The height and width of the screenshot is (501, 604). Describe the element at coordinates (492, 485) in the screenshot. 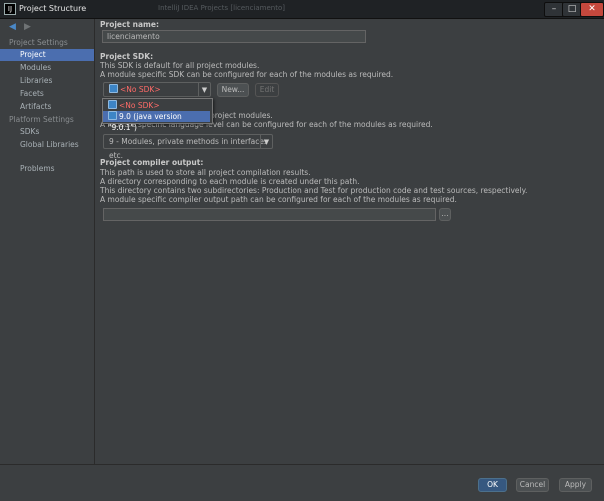

I see `ok-button: OK` at that location.